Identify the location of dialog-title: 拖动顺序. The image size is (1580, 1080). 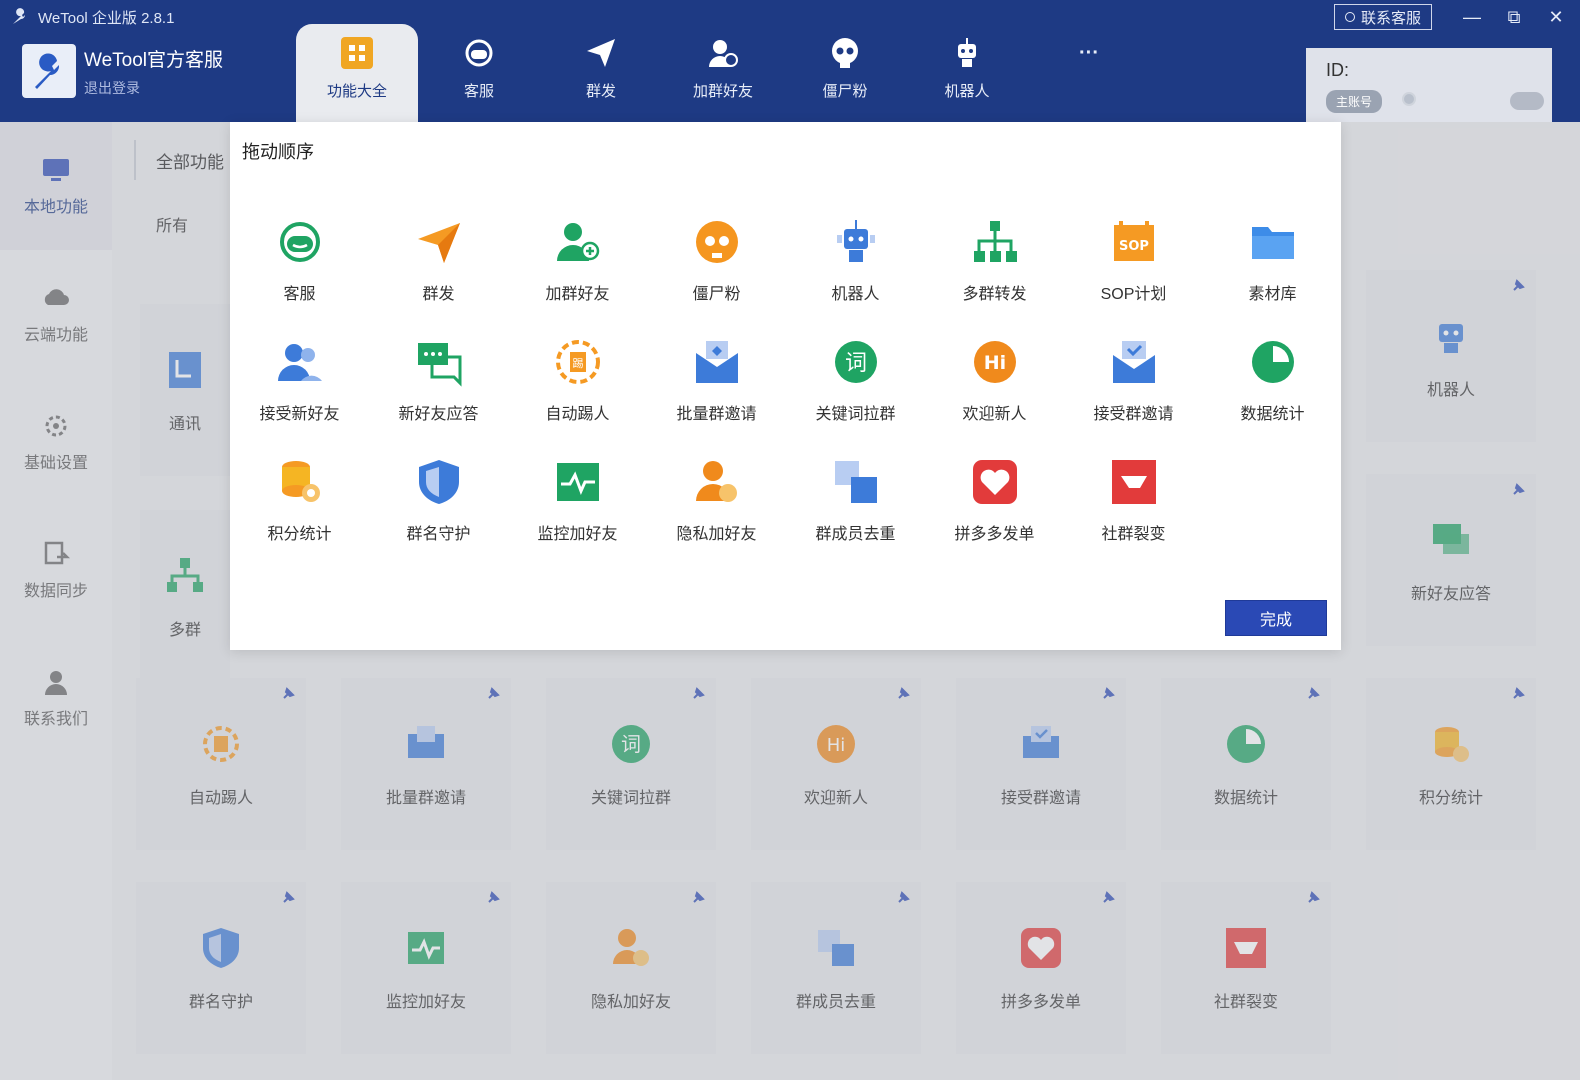
(278, 152).